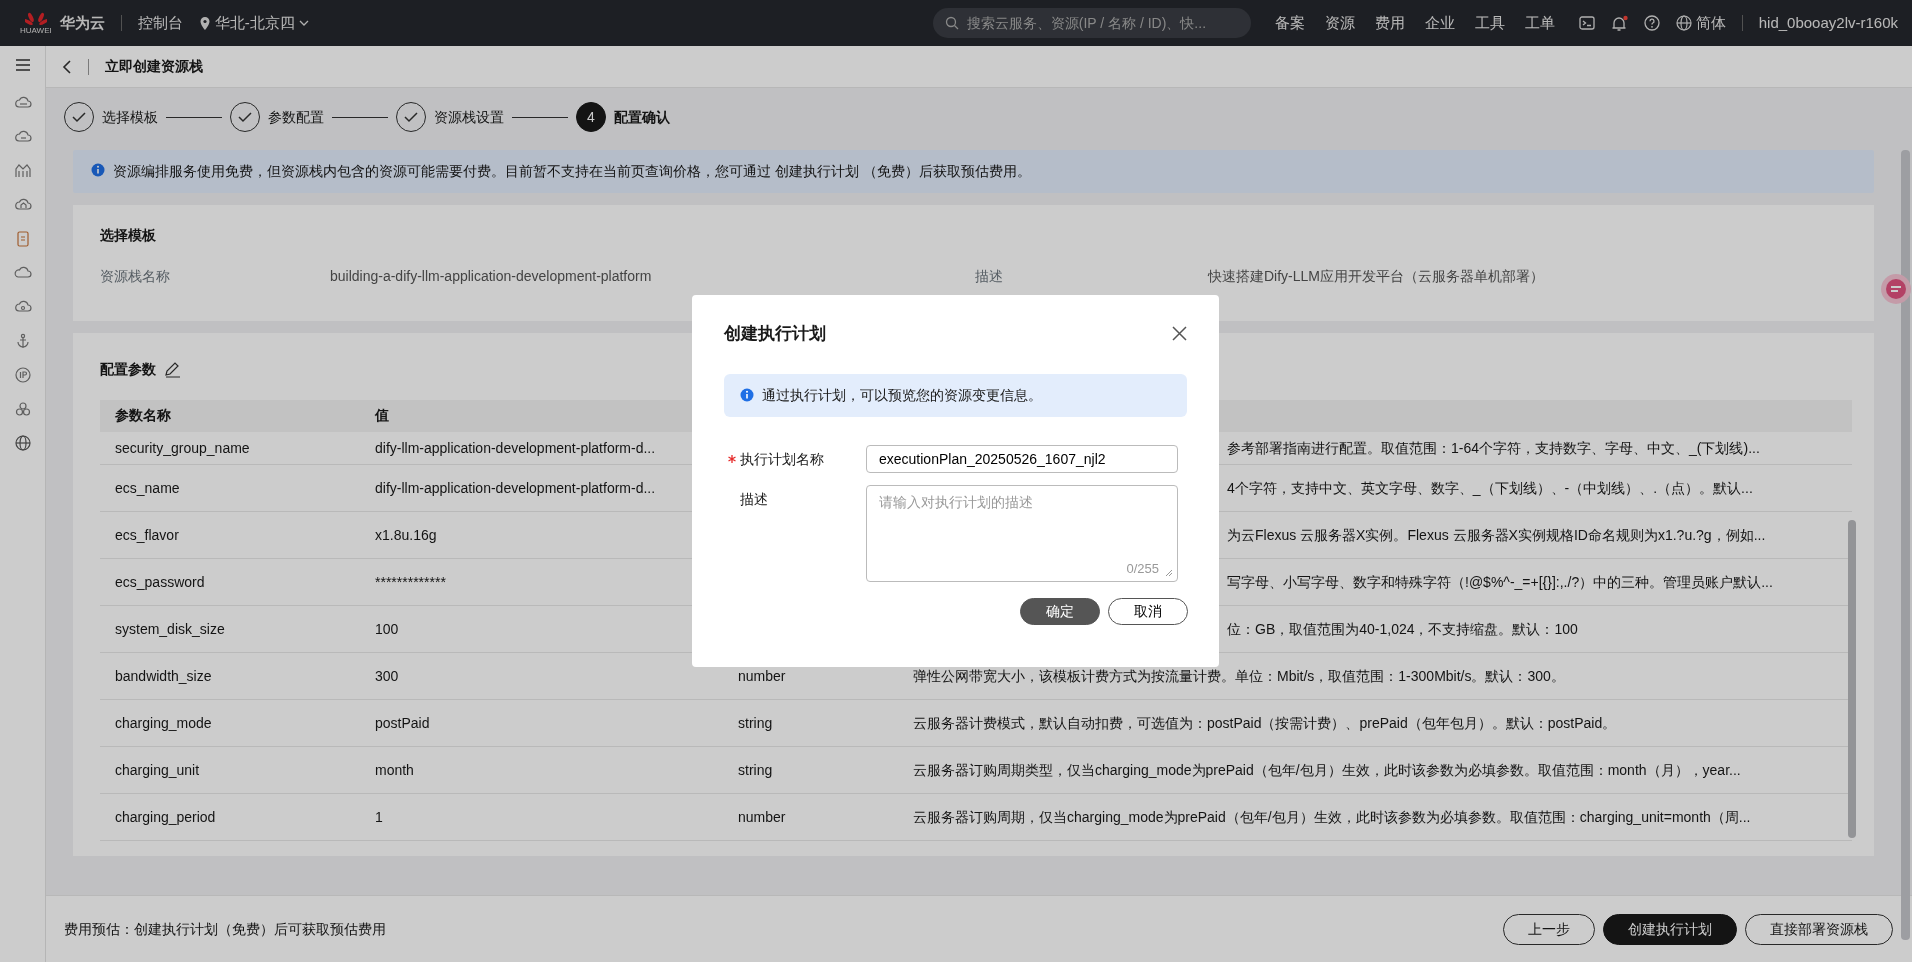 The height and width of the screenshot is (962, 1912). What do you see at coordinates (22, 171) in the screenshot?
I see `bridge-icon` at bounding box center [22, 171].